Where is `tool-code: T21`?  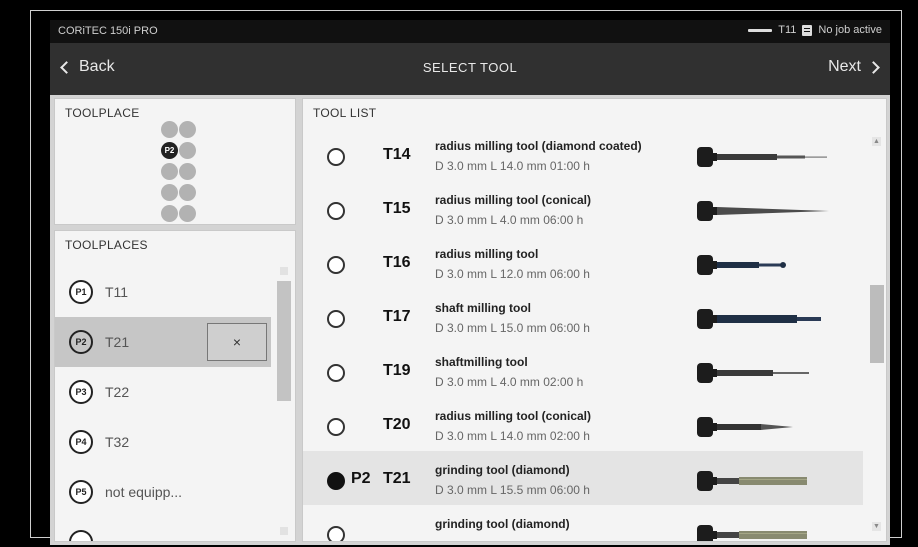
tool-code: T21 is located at coordinates (397, 478).